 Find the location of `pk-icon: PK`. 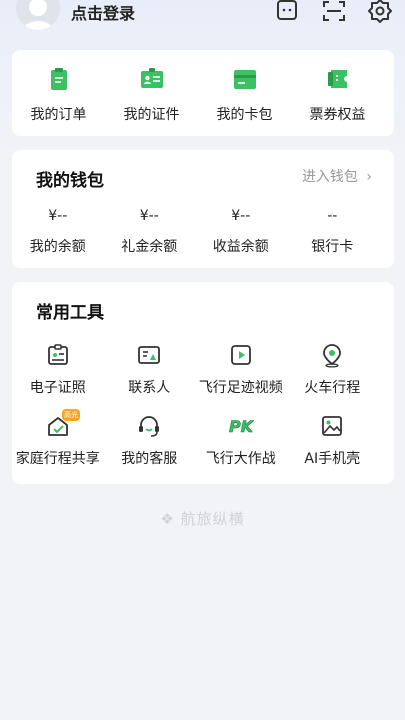

pk-icon: PK is located at coordinates (241, 427).